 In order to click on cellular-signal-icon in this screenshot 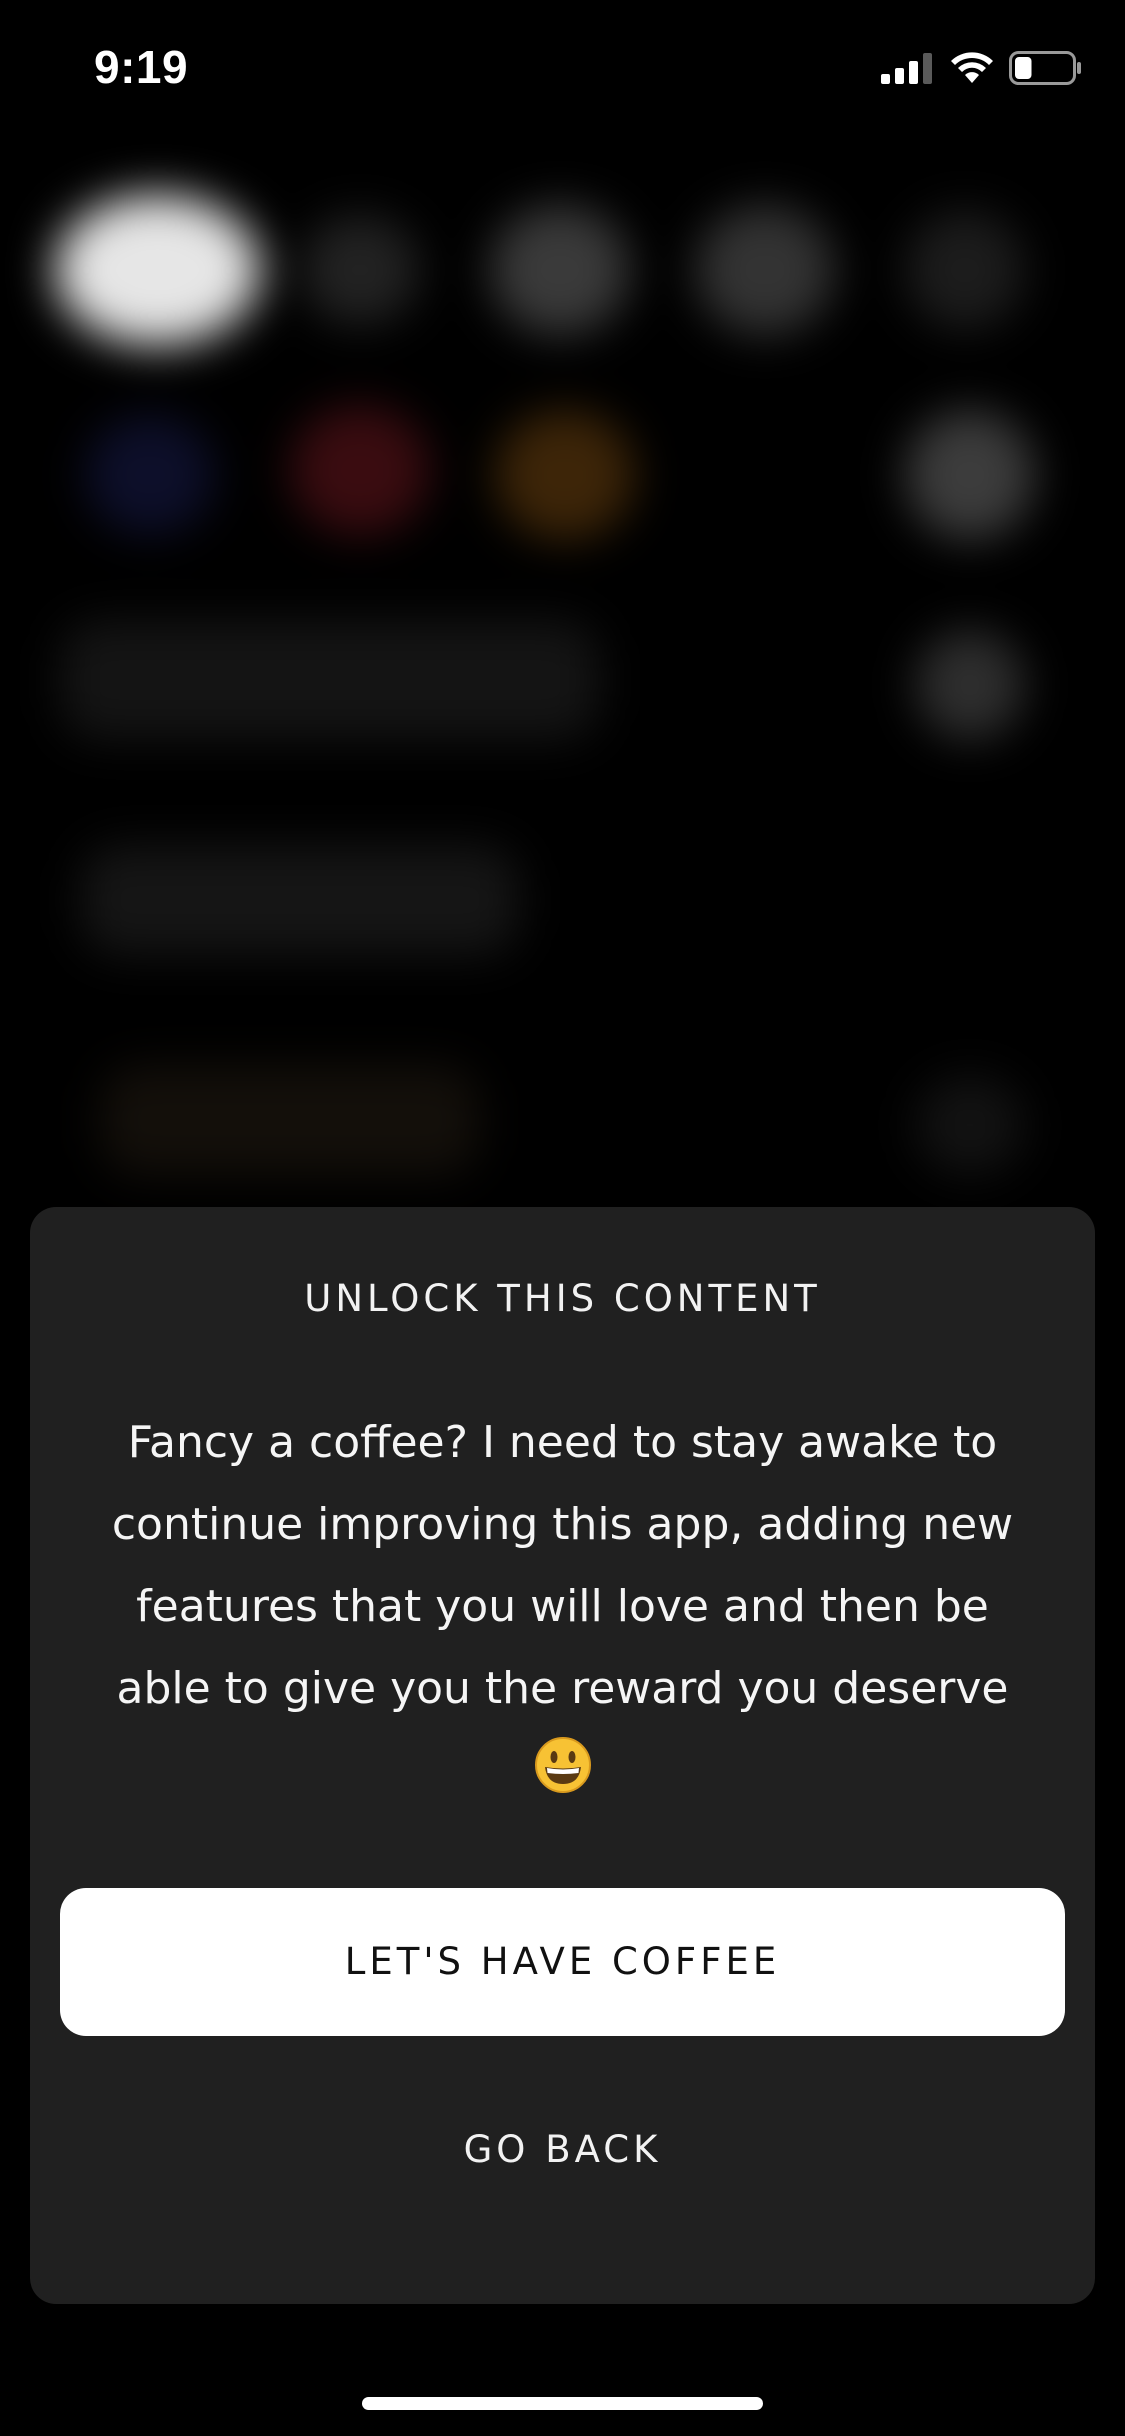, I will do `click(908, 70)`.